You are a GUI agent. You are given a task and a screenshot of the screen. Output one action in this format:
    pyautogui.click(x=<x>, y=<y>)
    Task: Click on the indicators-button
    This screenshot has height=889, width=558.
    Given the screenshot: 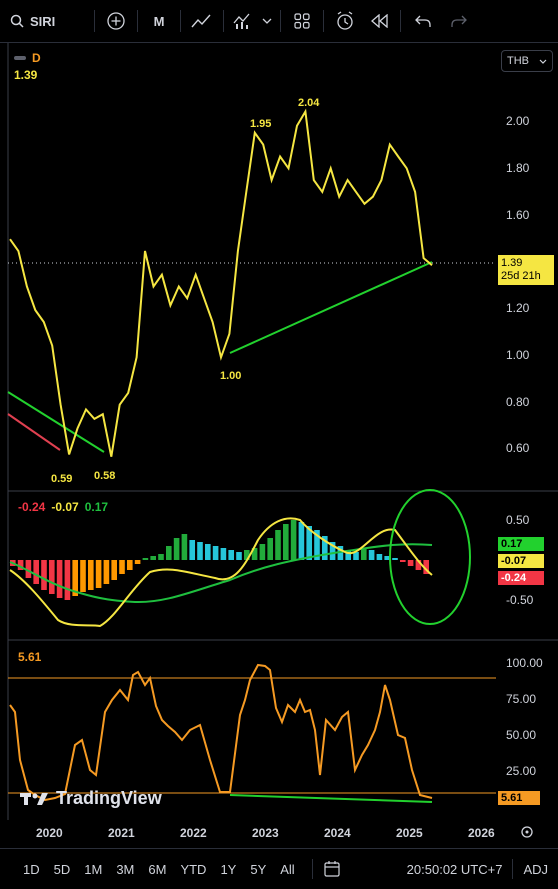 What is the action you would take?
    pyautogui.click(x=243, y=21)
    